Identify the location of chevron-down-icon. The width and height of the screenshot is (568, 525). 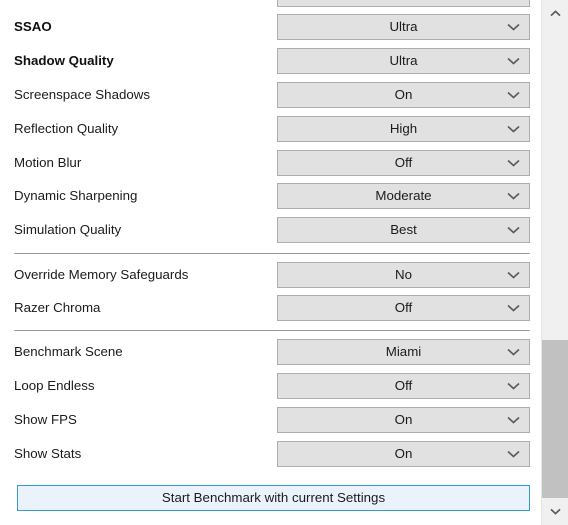
(555, 511).